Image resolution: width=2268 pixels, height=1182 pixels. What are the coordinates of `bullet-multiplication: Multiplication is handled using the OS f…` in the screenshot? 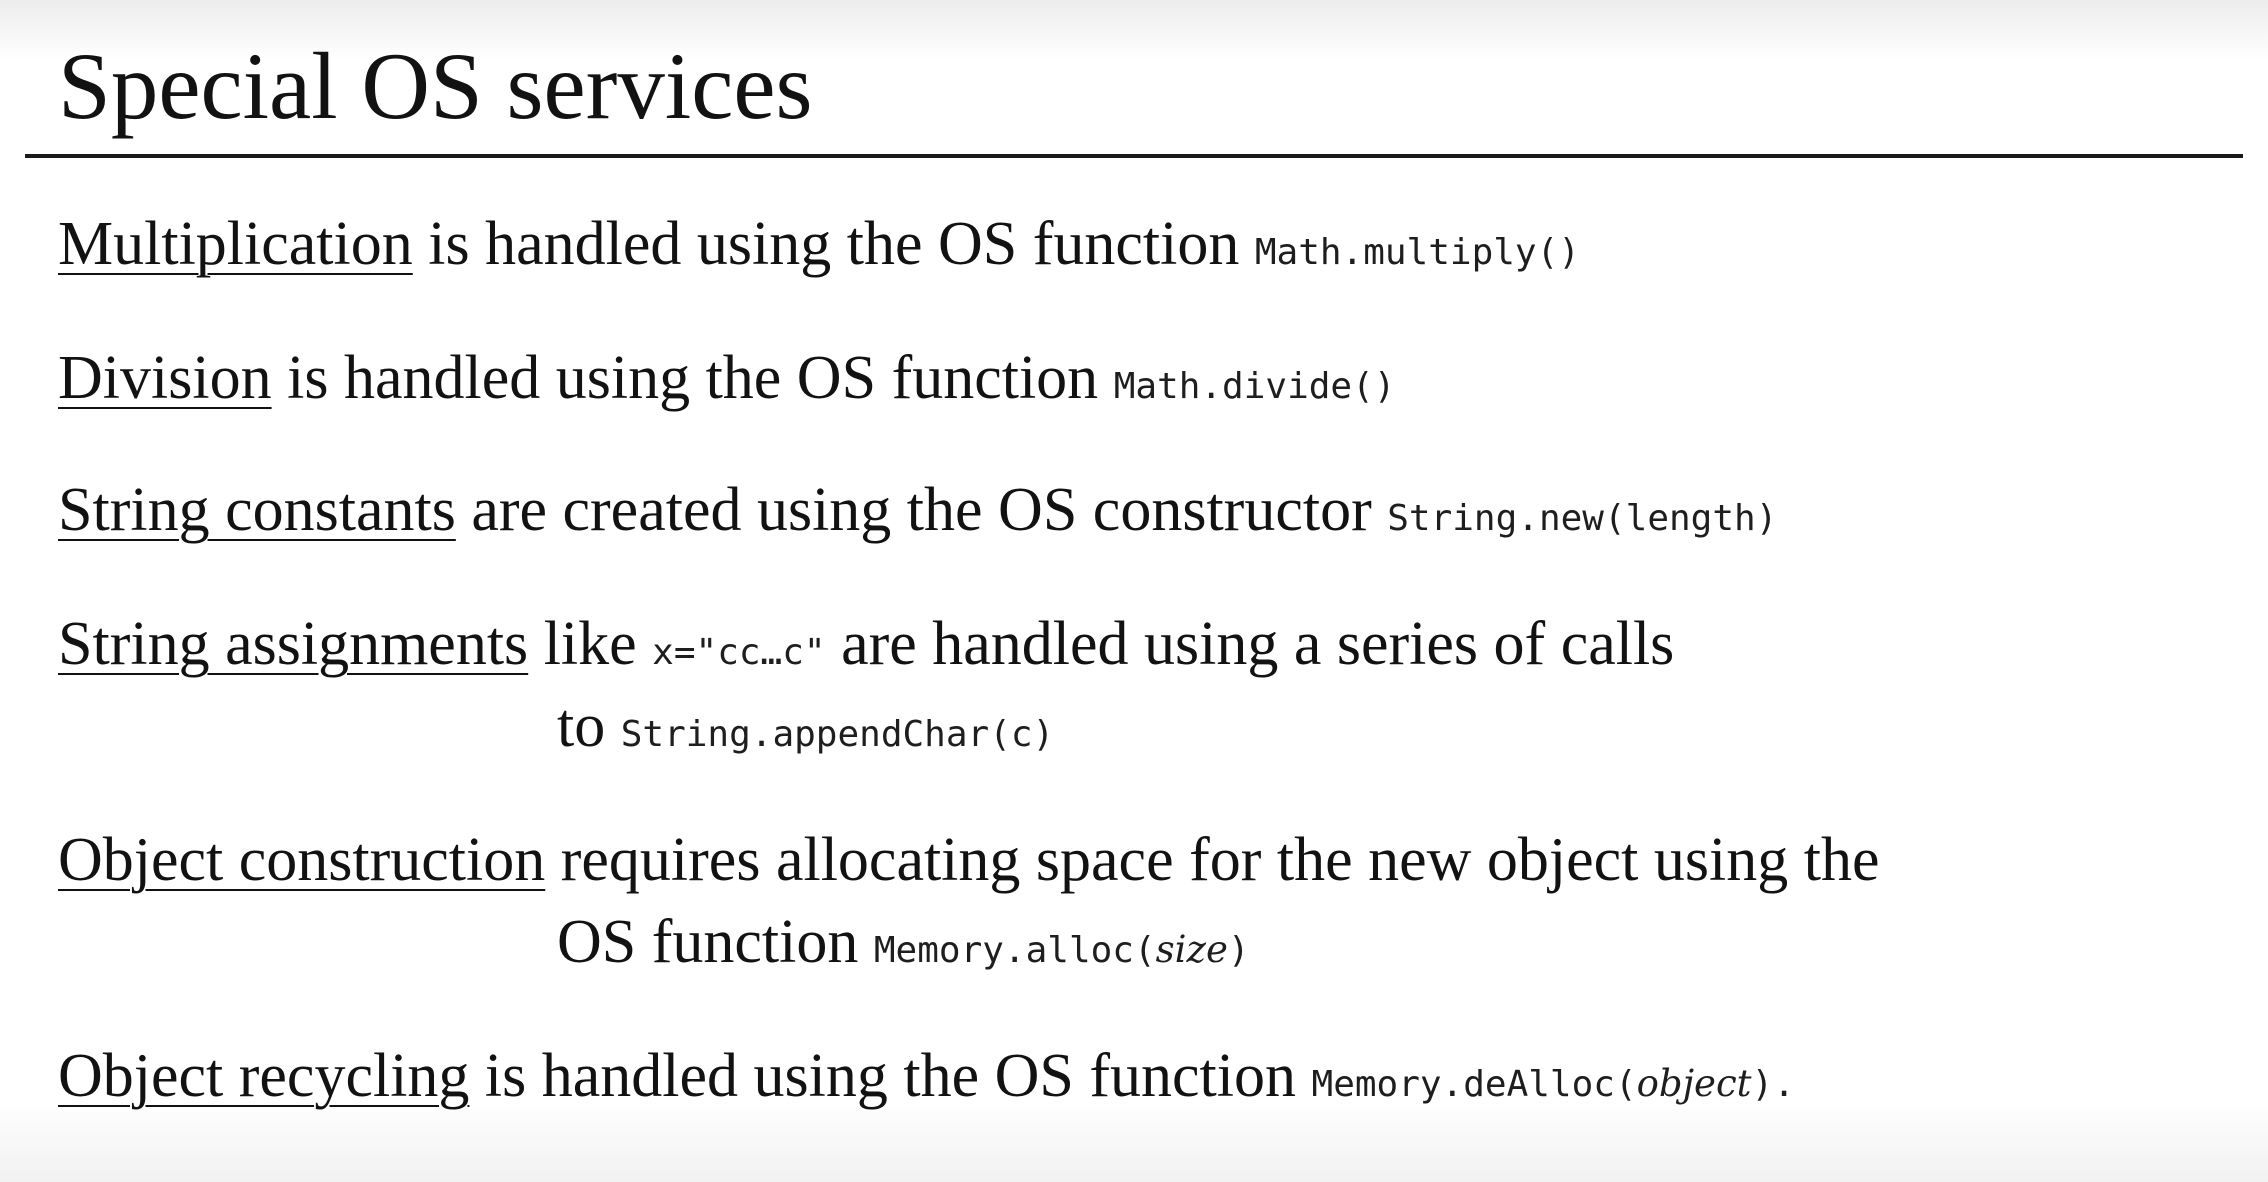 It's located at (819, 248).